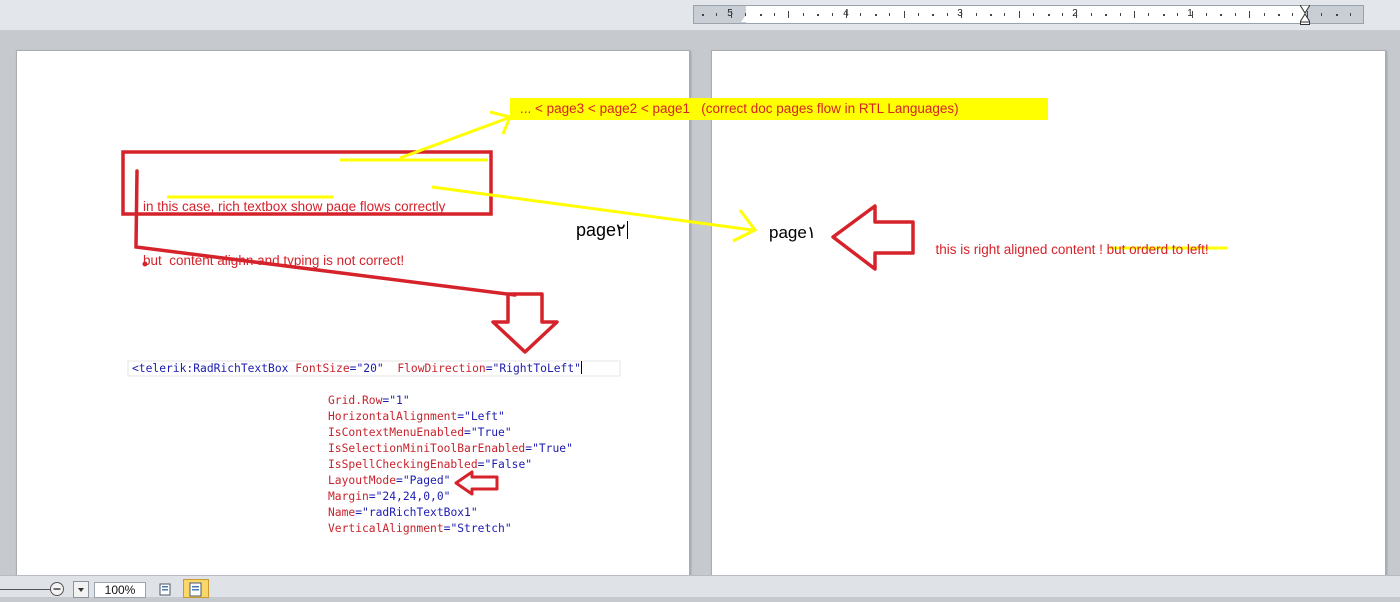  Describe the element at coordinates (370, 368) in the screenshot. I see `code-attr-value: "20"` at that location.